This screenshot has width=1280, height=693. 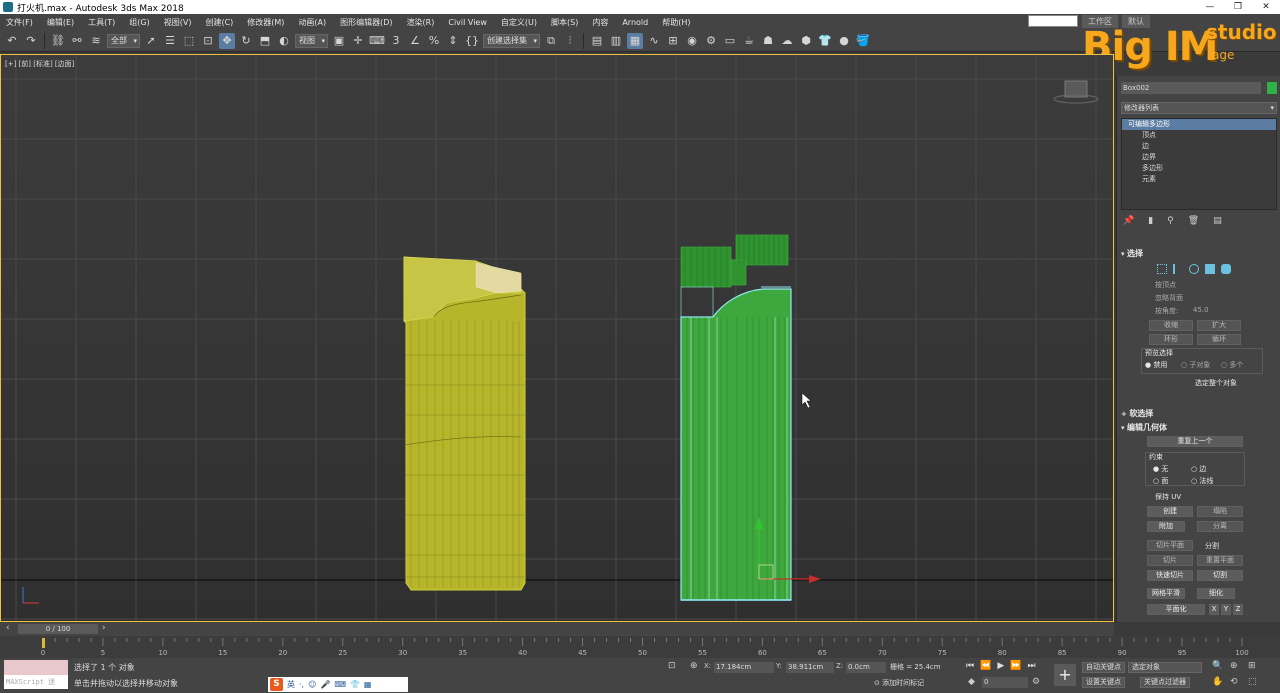 I want to click on loop-button: 循环, so click(x=1219, y=339).